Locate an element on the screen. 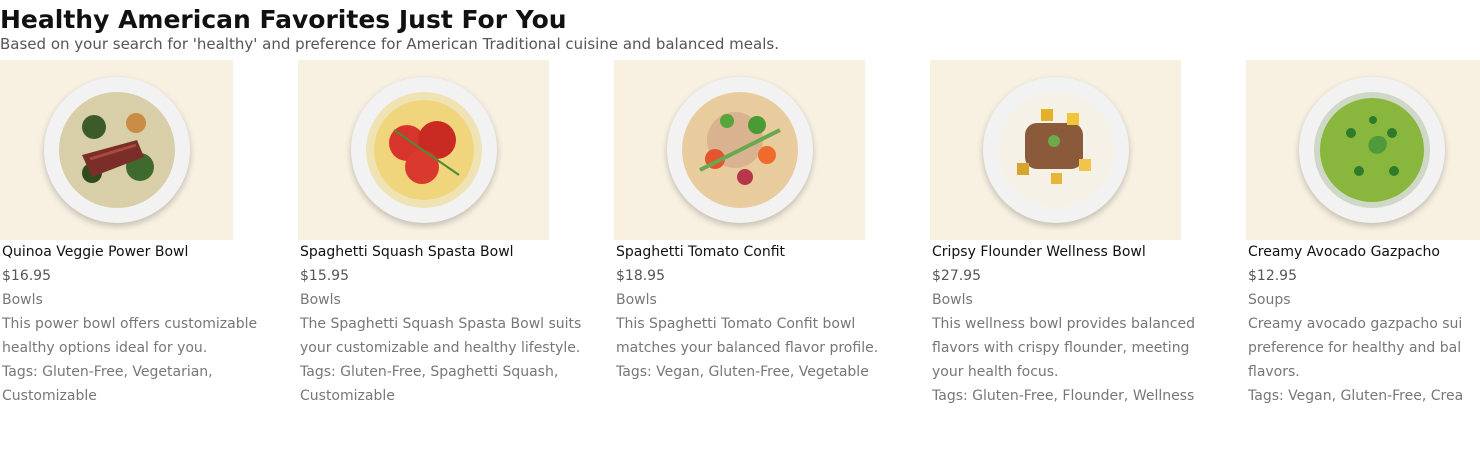 The width and height of the screenshot is (1480, 456). product-category: Soups is located at coordinates (1269, 300).